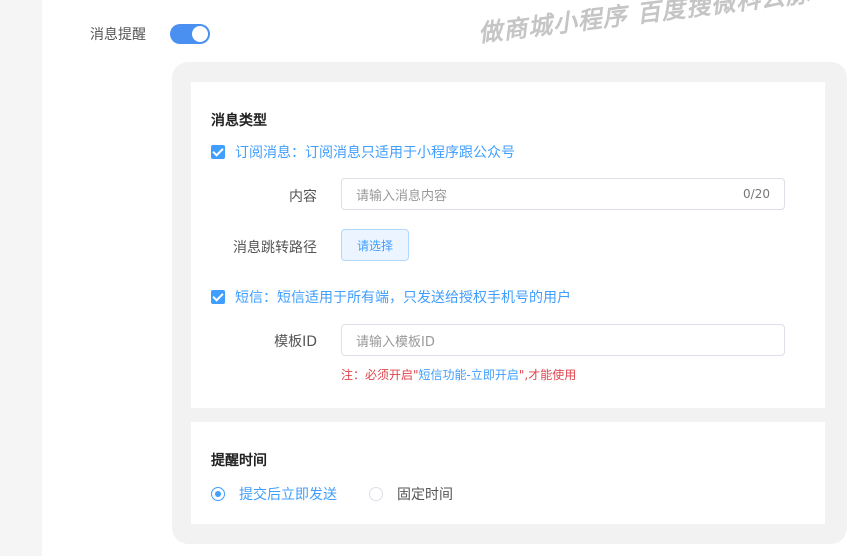 Image resolution: width=849 pixels, height=556 pixels. Describe the element at coordinates (402, 196) in the screenshot. I see `content-placeholder: 请输入消息内容` at that location.